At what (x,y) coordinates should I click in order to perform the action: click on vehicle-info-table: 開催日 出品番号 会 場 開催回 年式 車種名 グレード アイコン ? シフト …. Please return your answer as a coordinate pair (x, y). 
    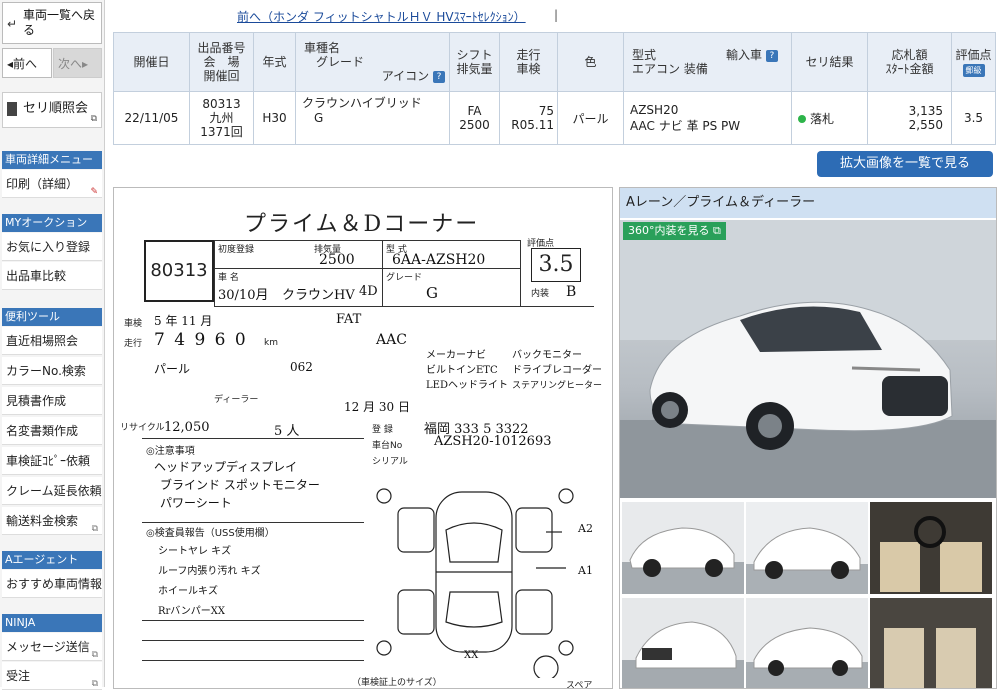
    Looking at the image, I should click on (554, 88).